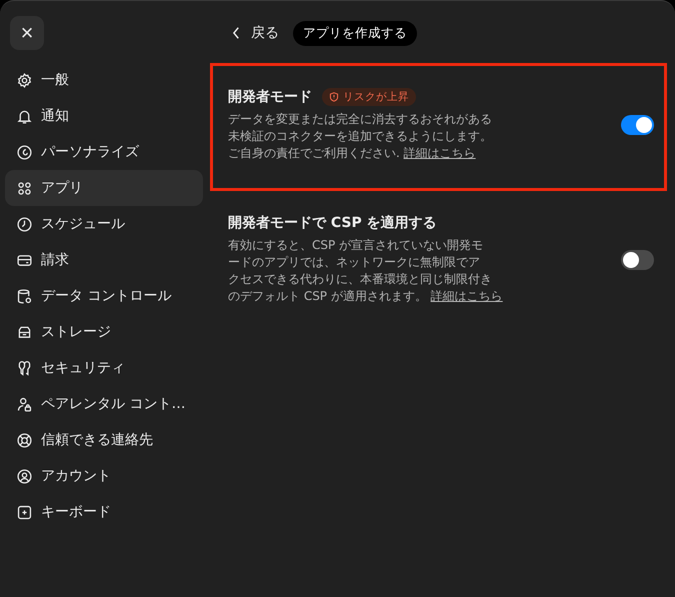 The width and height of the screenshot is (675, 597). I want to click on create-app-button: アプリを作成する, so click(355, 33).